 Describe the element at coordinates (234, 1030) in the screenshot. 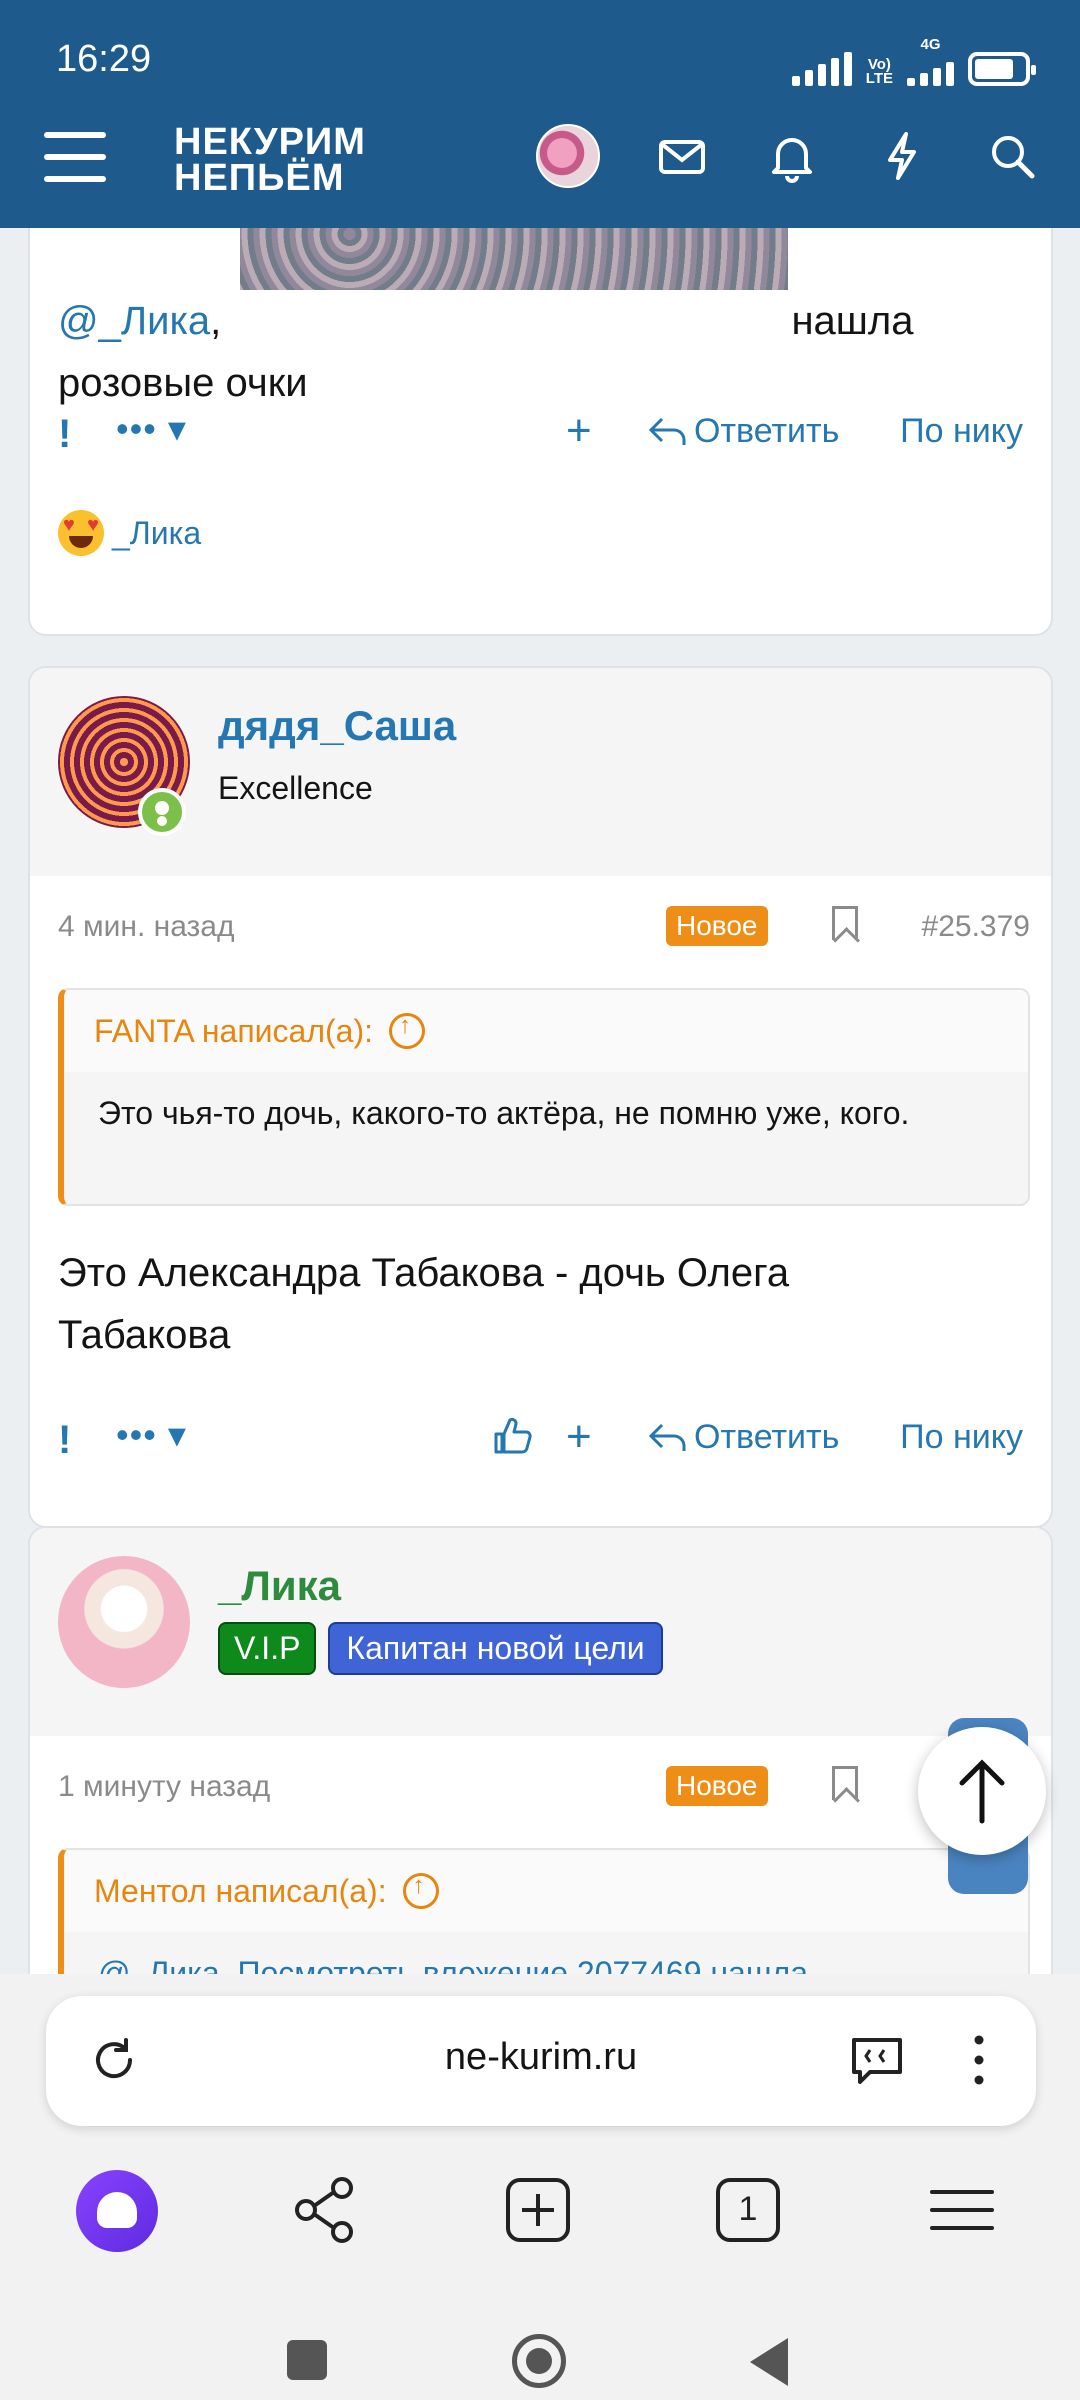

I see `quote-author: FANTA написал(а):` at that location.